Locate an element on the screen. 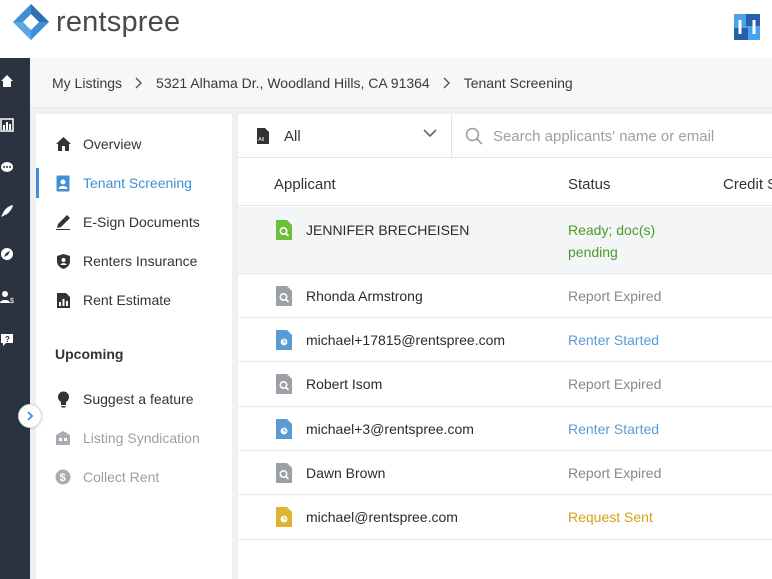 Image resolution: width=772 pixels, height=579 pixels. column-credit-score: Credit S is located at coordinates (747, 184).